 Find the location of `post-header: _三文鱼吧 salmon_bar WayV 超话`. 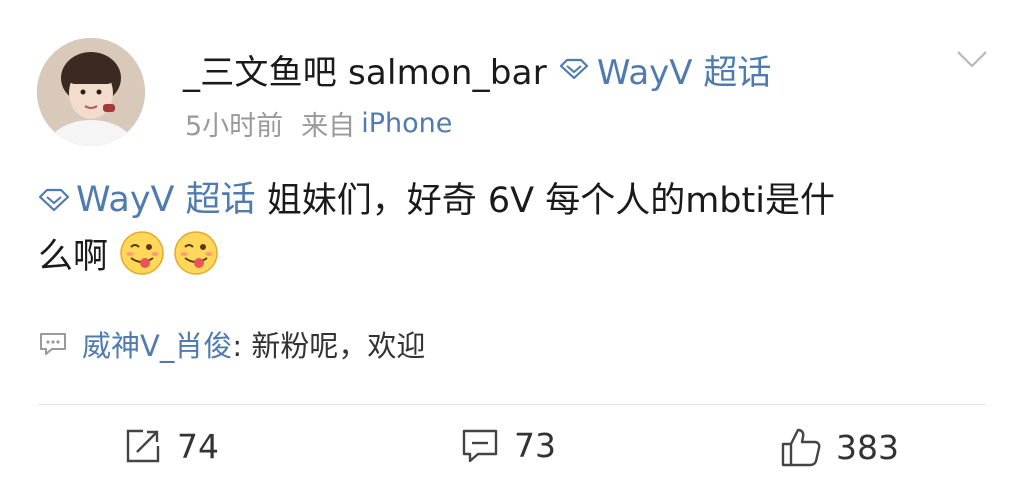

post-header: _三文鱼吧 salmon_bar WayV 超话 is located at coordinates (477, 69).